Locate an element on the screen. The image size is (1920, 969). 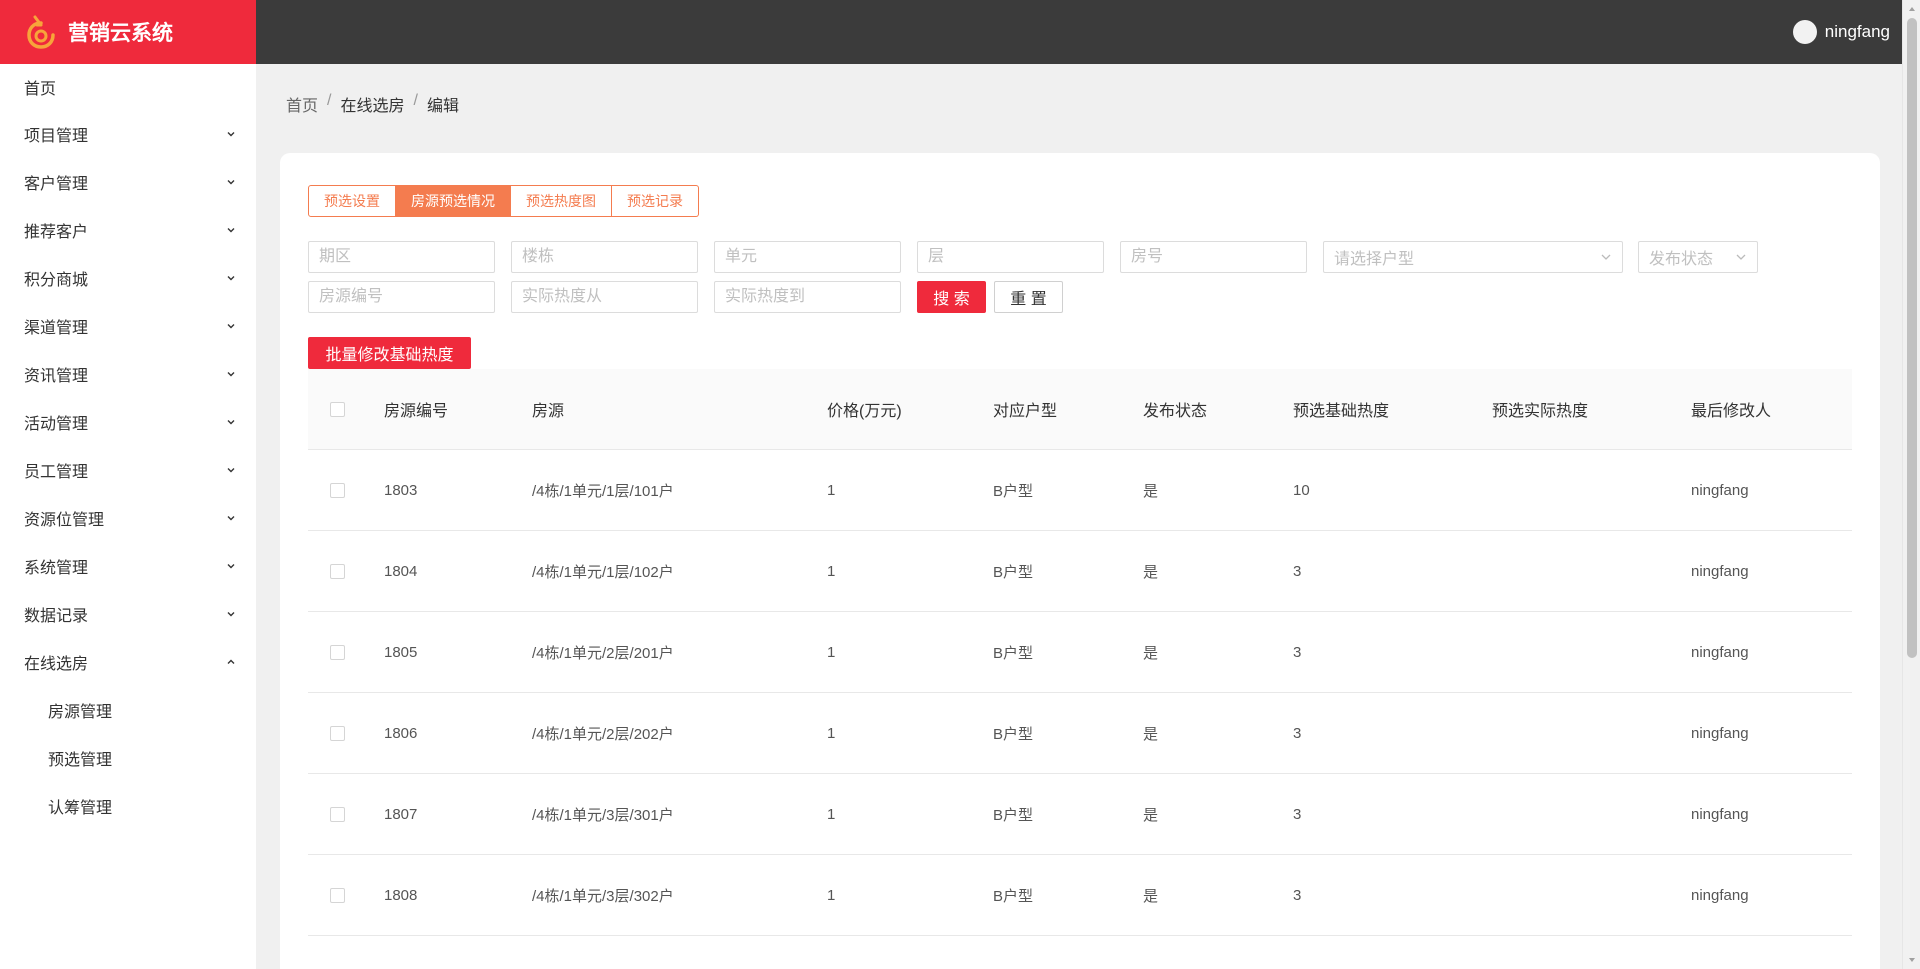
scroll-up-icon is located at coordinates (1912, 9).